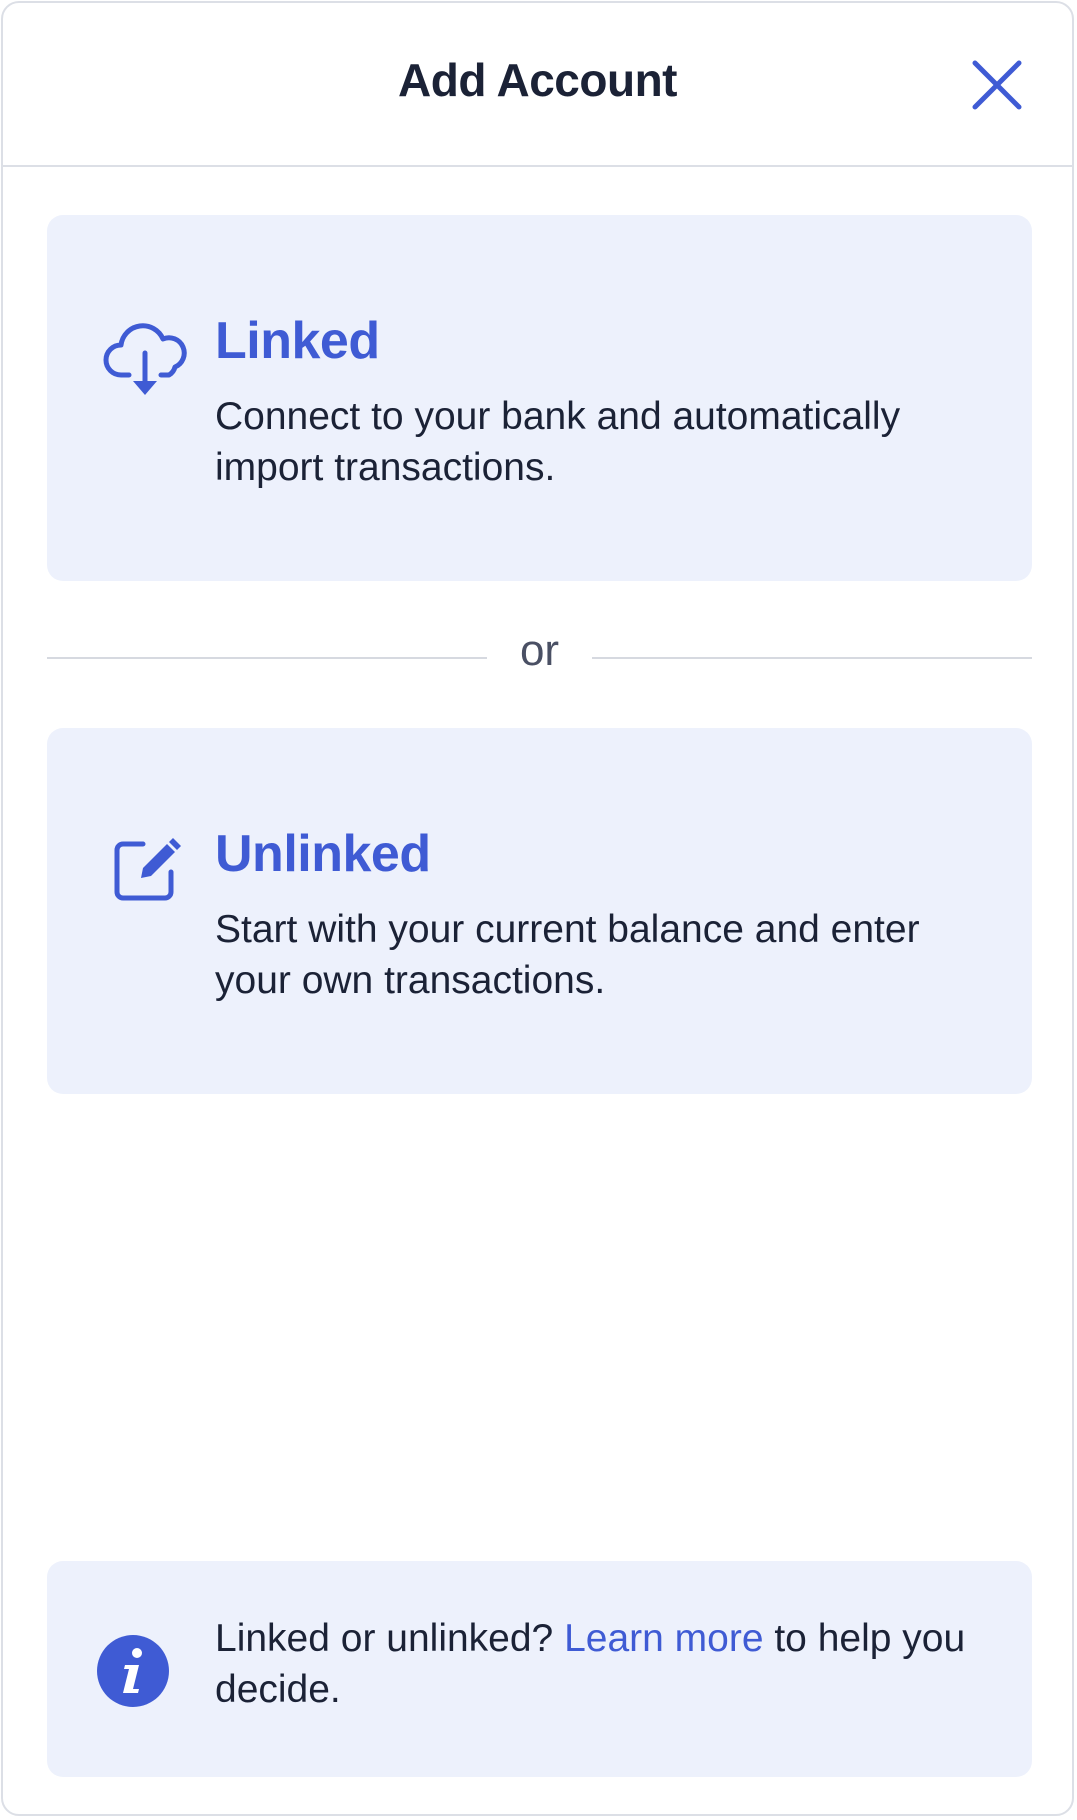  Describe the element at coordinates (133, 1671) in the screenshot. I see `info-icon` at that location.